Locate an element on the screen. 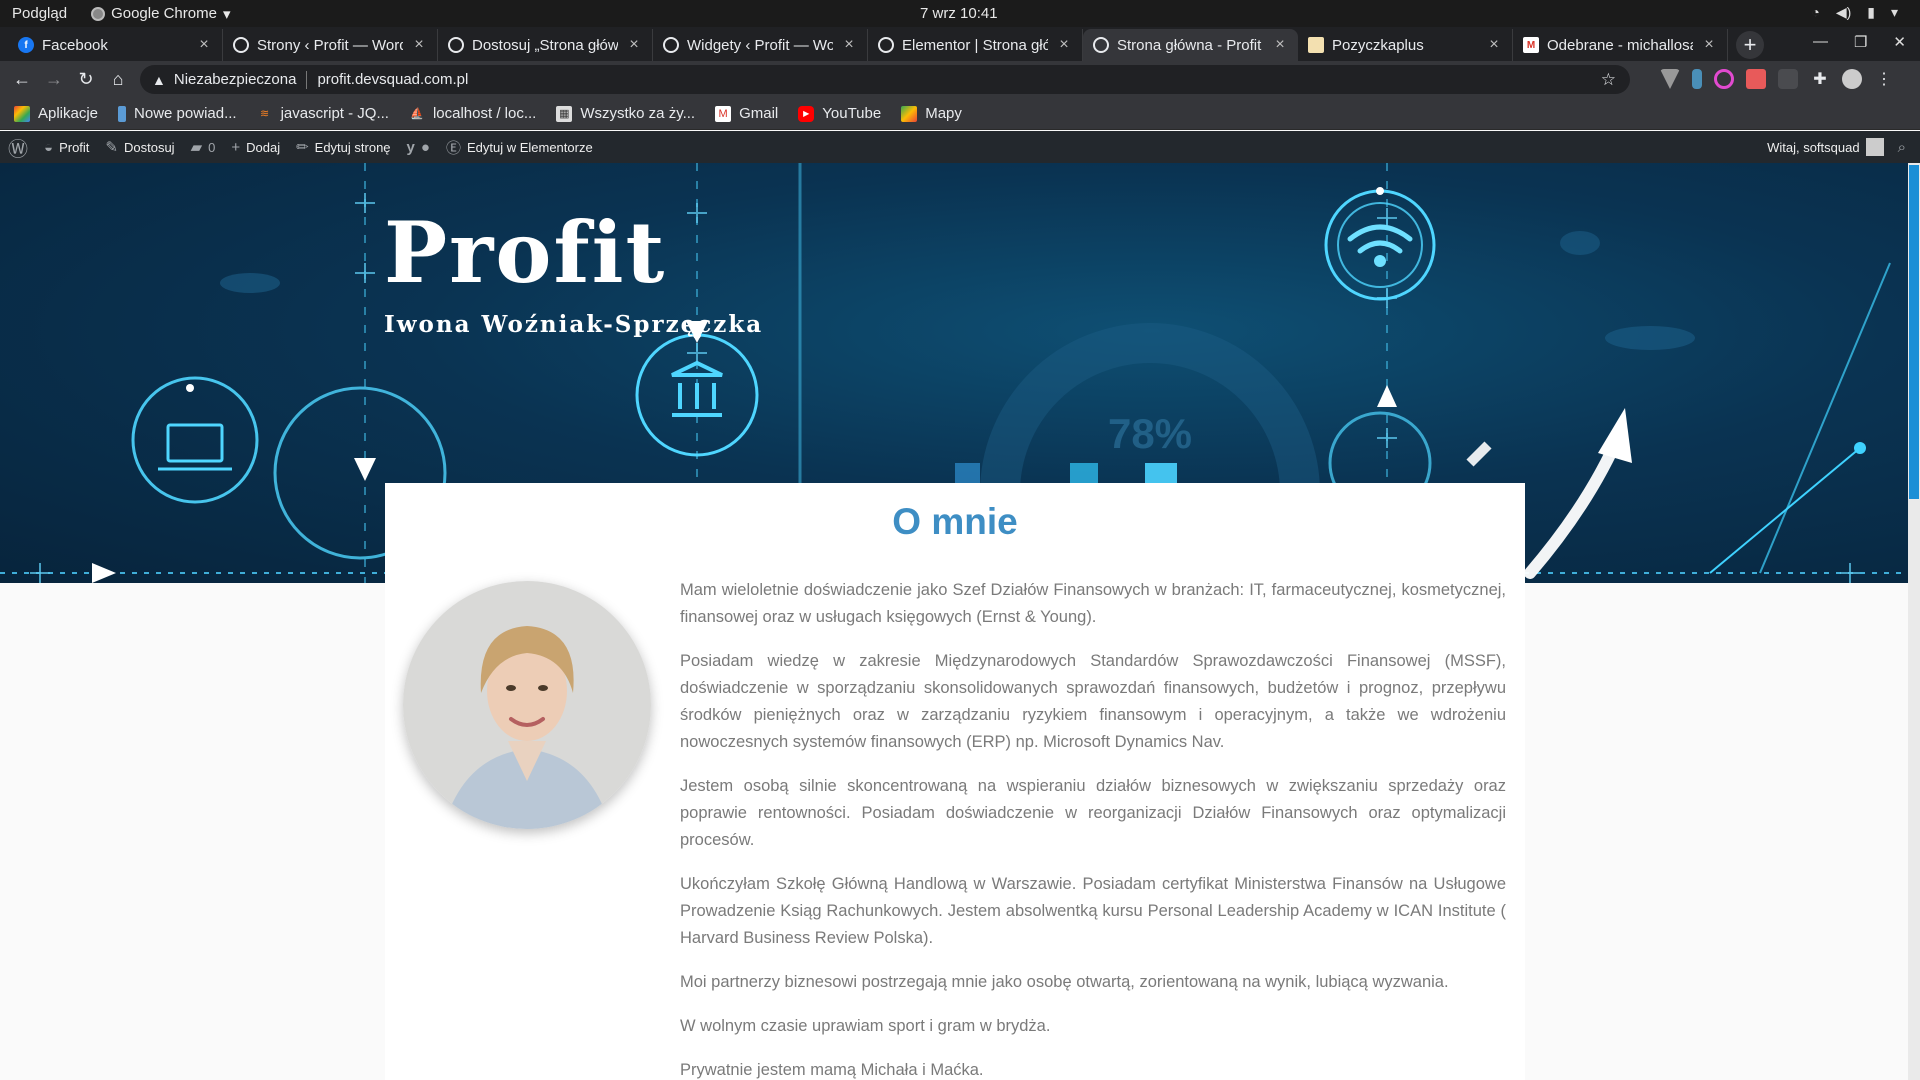 This screenshot has height=1080, width=1920. comment-icon: ▰ is located at coordinates (196, 147).